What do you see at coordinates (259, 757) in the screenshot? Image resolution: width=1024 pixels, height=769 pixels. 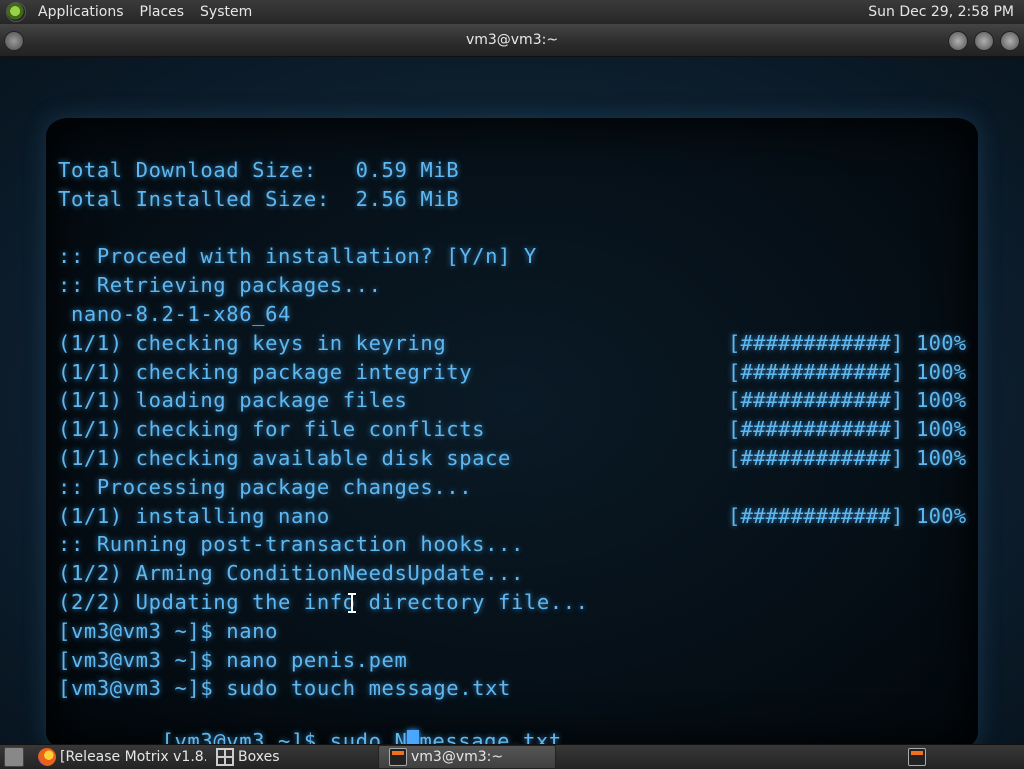 I see `taskbar-label: Boxes` at bounding box center [259, 757].